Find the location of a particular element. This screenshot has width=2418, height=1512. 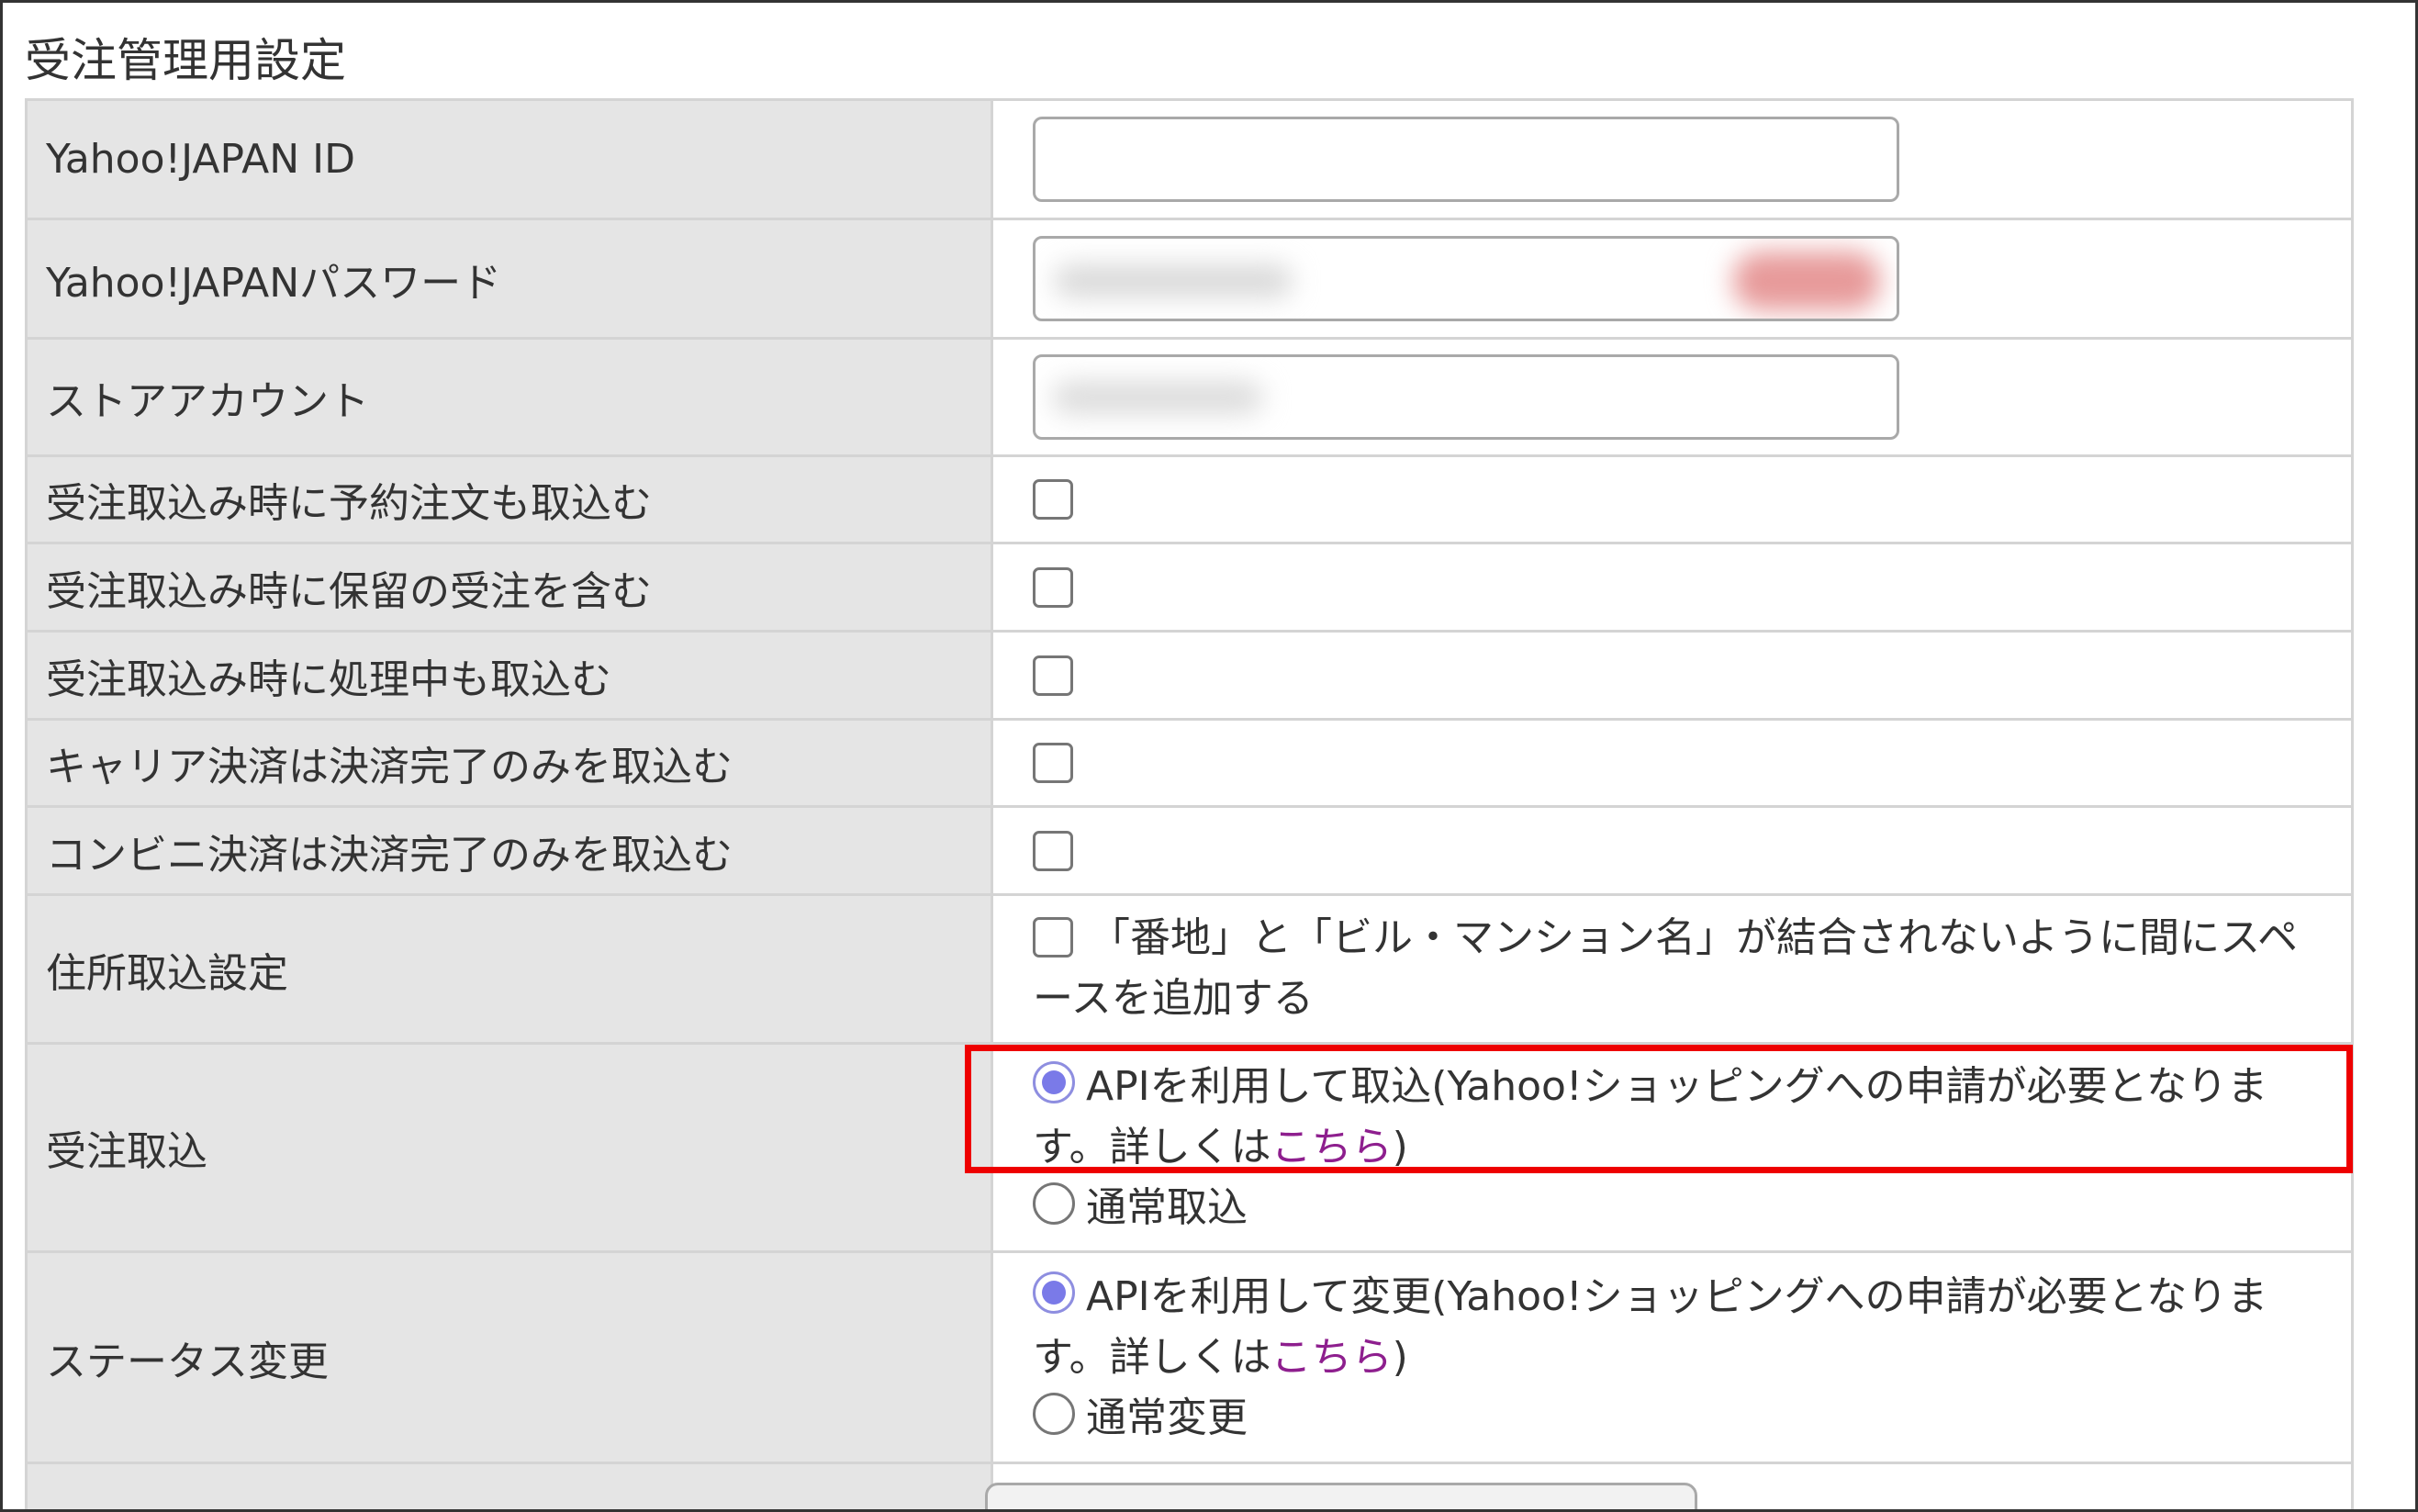

carrier-label: キャリア決済は決済完了のみを取込む is located at coordinates (509, 763).